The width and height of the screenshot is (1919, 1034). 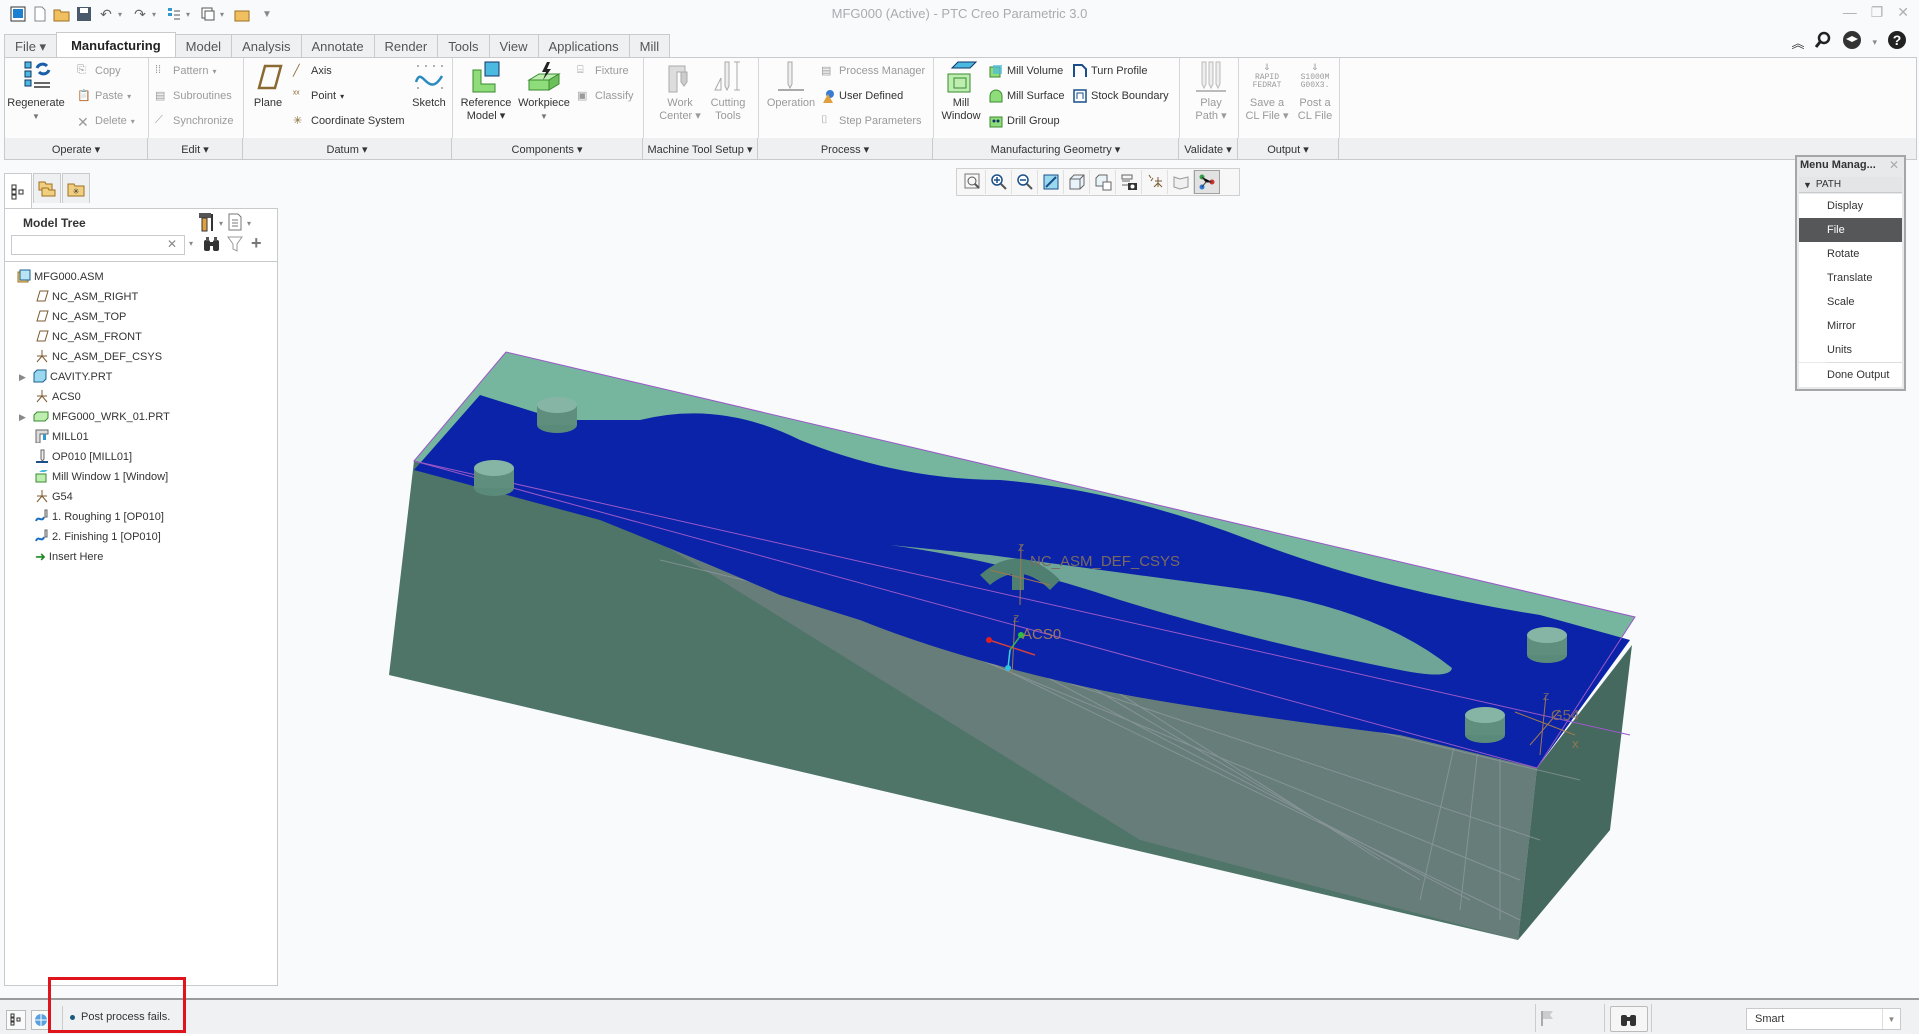 I want to click on group-components: Components ▾, so click(x=547, y=149).